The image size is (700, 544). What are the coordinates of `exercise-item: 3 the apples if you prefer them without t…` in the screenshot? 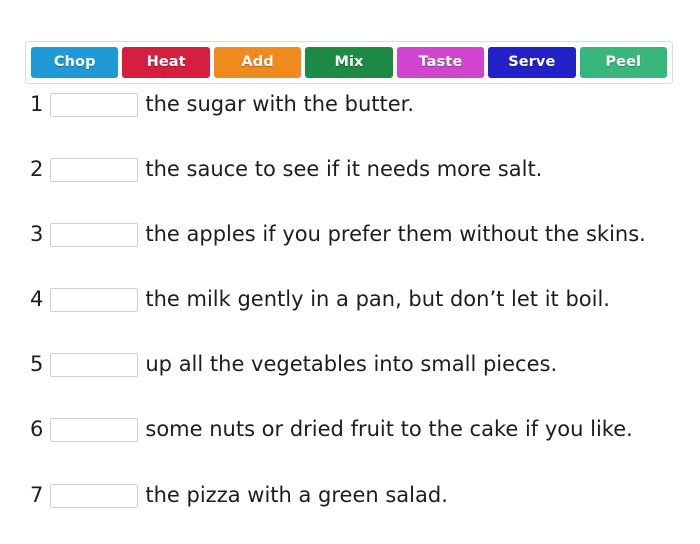 It's located at (338, 235).